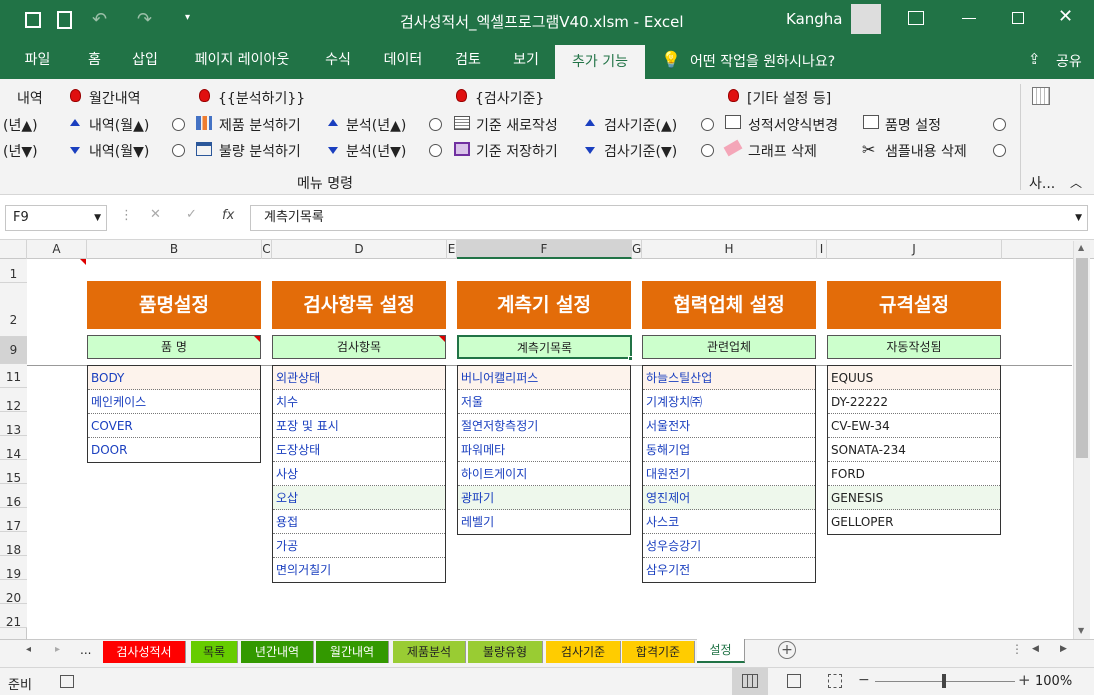 This screenshot has height=695, width=1094. Describe the element at coordinates (658, 652) in the screenshot. I see `sheet-tab: 합격기준` at that location.